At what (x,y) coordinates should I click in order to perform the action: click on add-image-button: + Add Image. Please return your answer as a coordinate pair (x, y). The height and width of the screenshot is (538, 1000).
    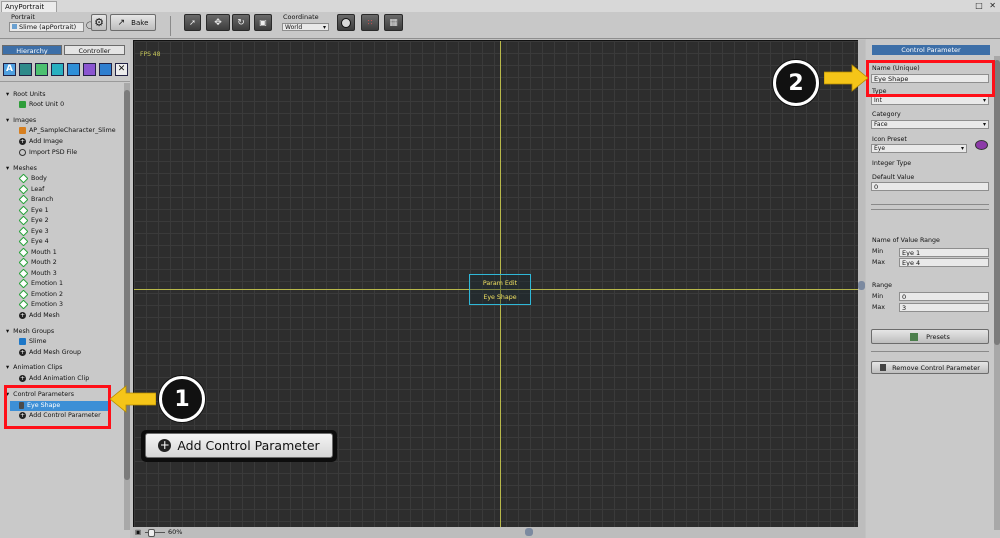
    Looking at the image, I should click on (41, 142).